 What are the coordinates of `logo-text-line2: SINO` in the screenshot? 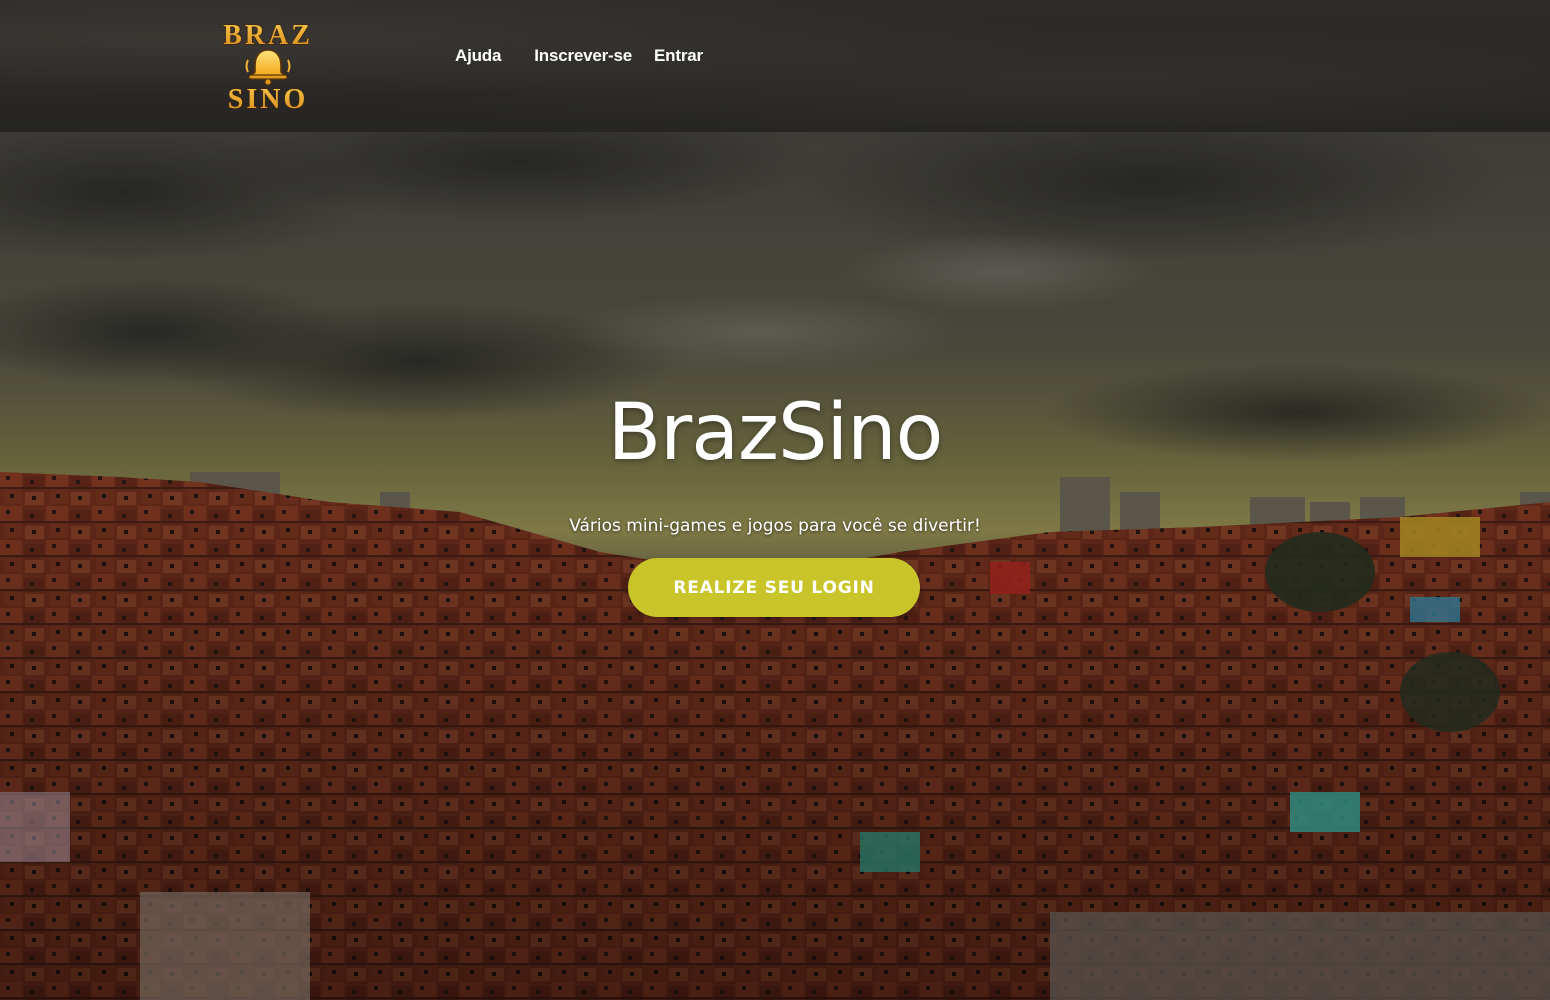 It's located at (268, 99).